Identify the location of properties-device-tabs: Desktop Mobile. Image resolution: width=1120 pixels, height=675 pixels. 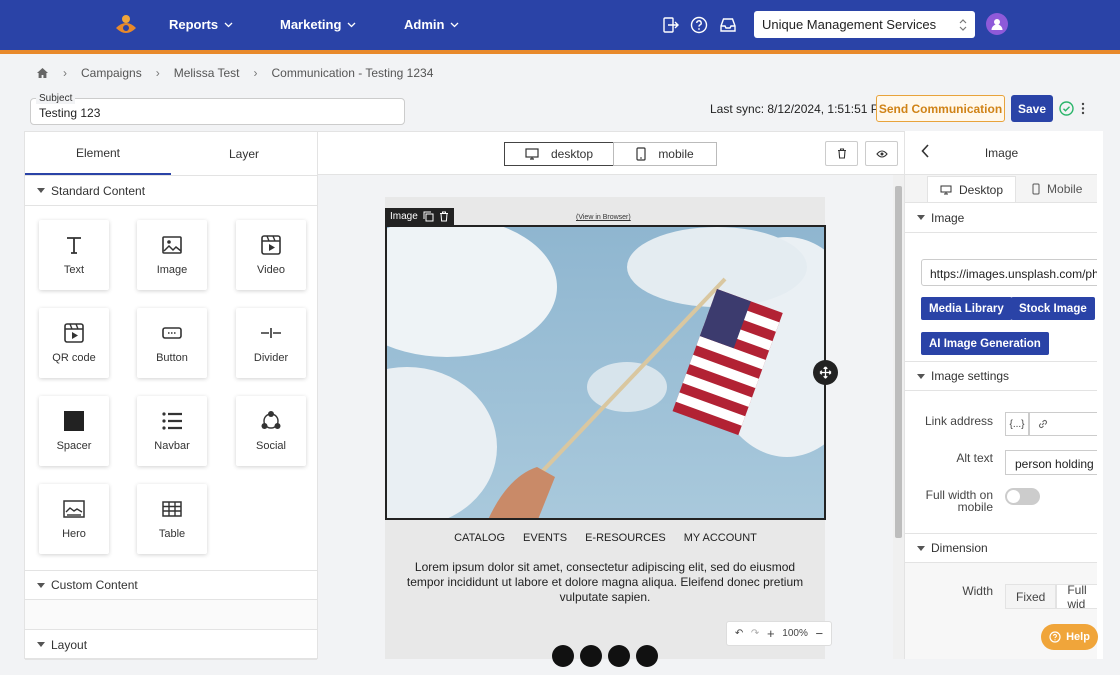
(1001, 189).